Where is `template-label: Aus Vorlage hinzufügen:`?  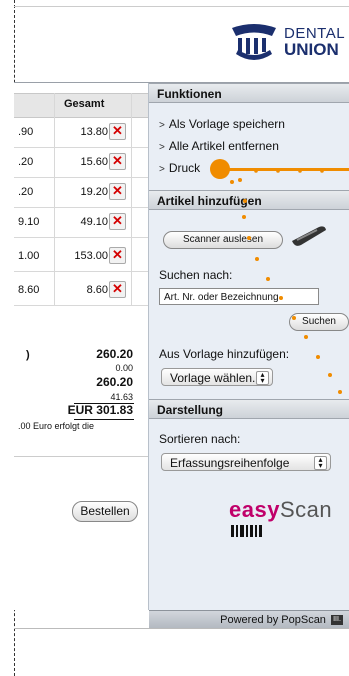 template-label: Aus Vorlage hinzufügen: is located at coordinates (224, 354).